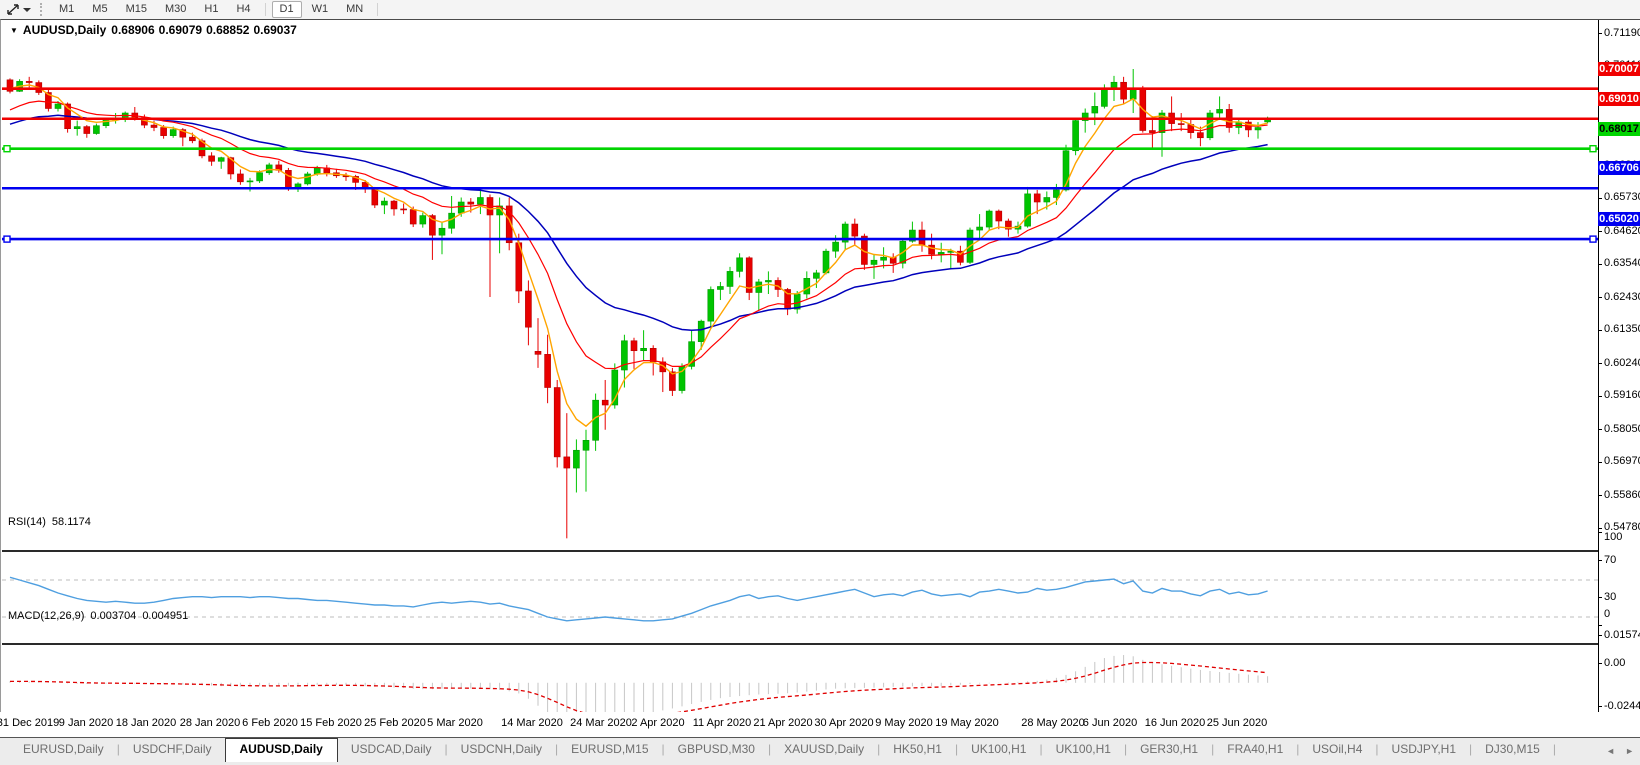 The height and width of the screenshot is (765, 1640). Describe the element at coordinates (281, 750) in the screenshot. I see `tab-audusd-daily: AUDUSD,Daily` at that location.